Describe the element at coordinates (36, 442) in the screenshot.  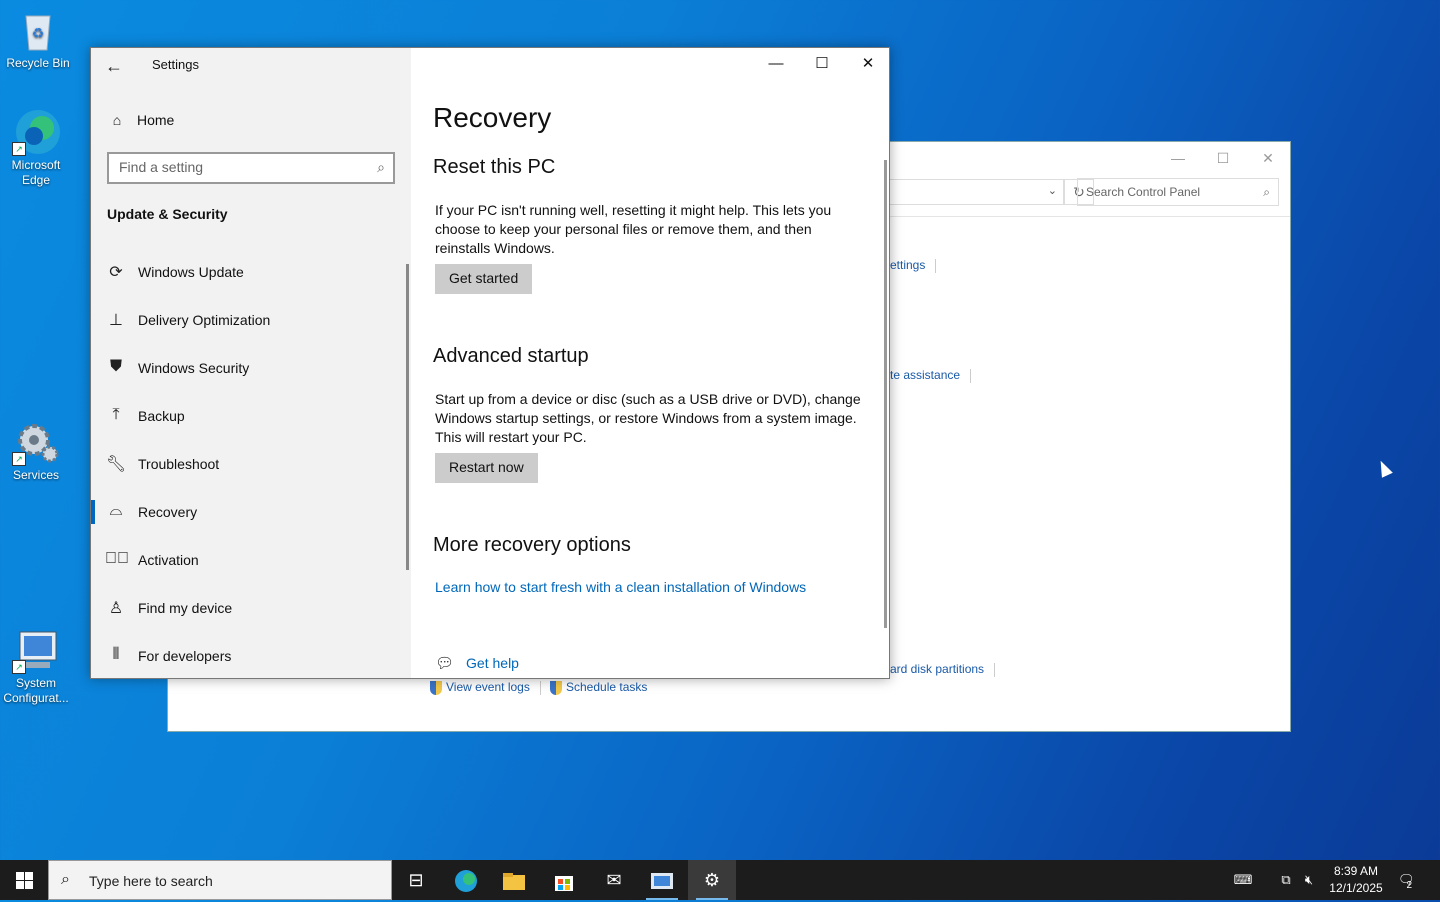
I see `services-gear-icon: ↗` at that location.